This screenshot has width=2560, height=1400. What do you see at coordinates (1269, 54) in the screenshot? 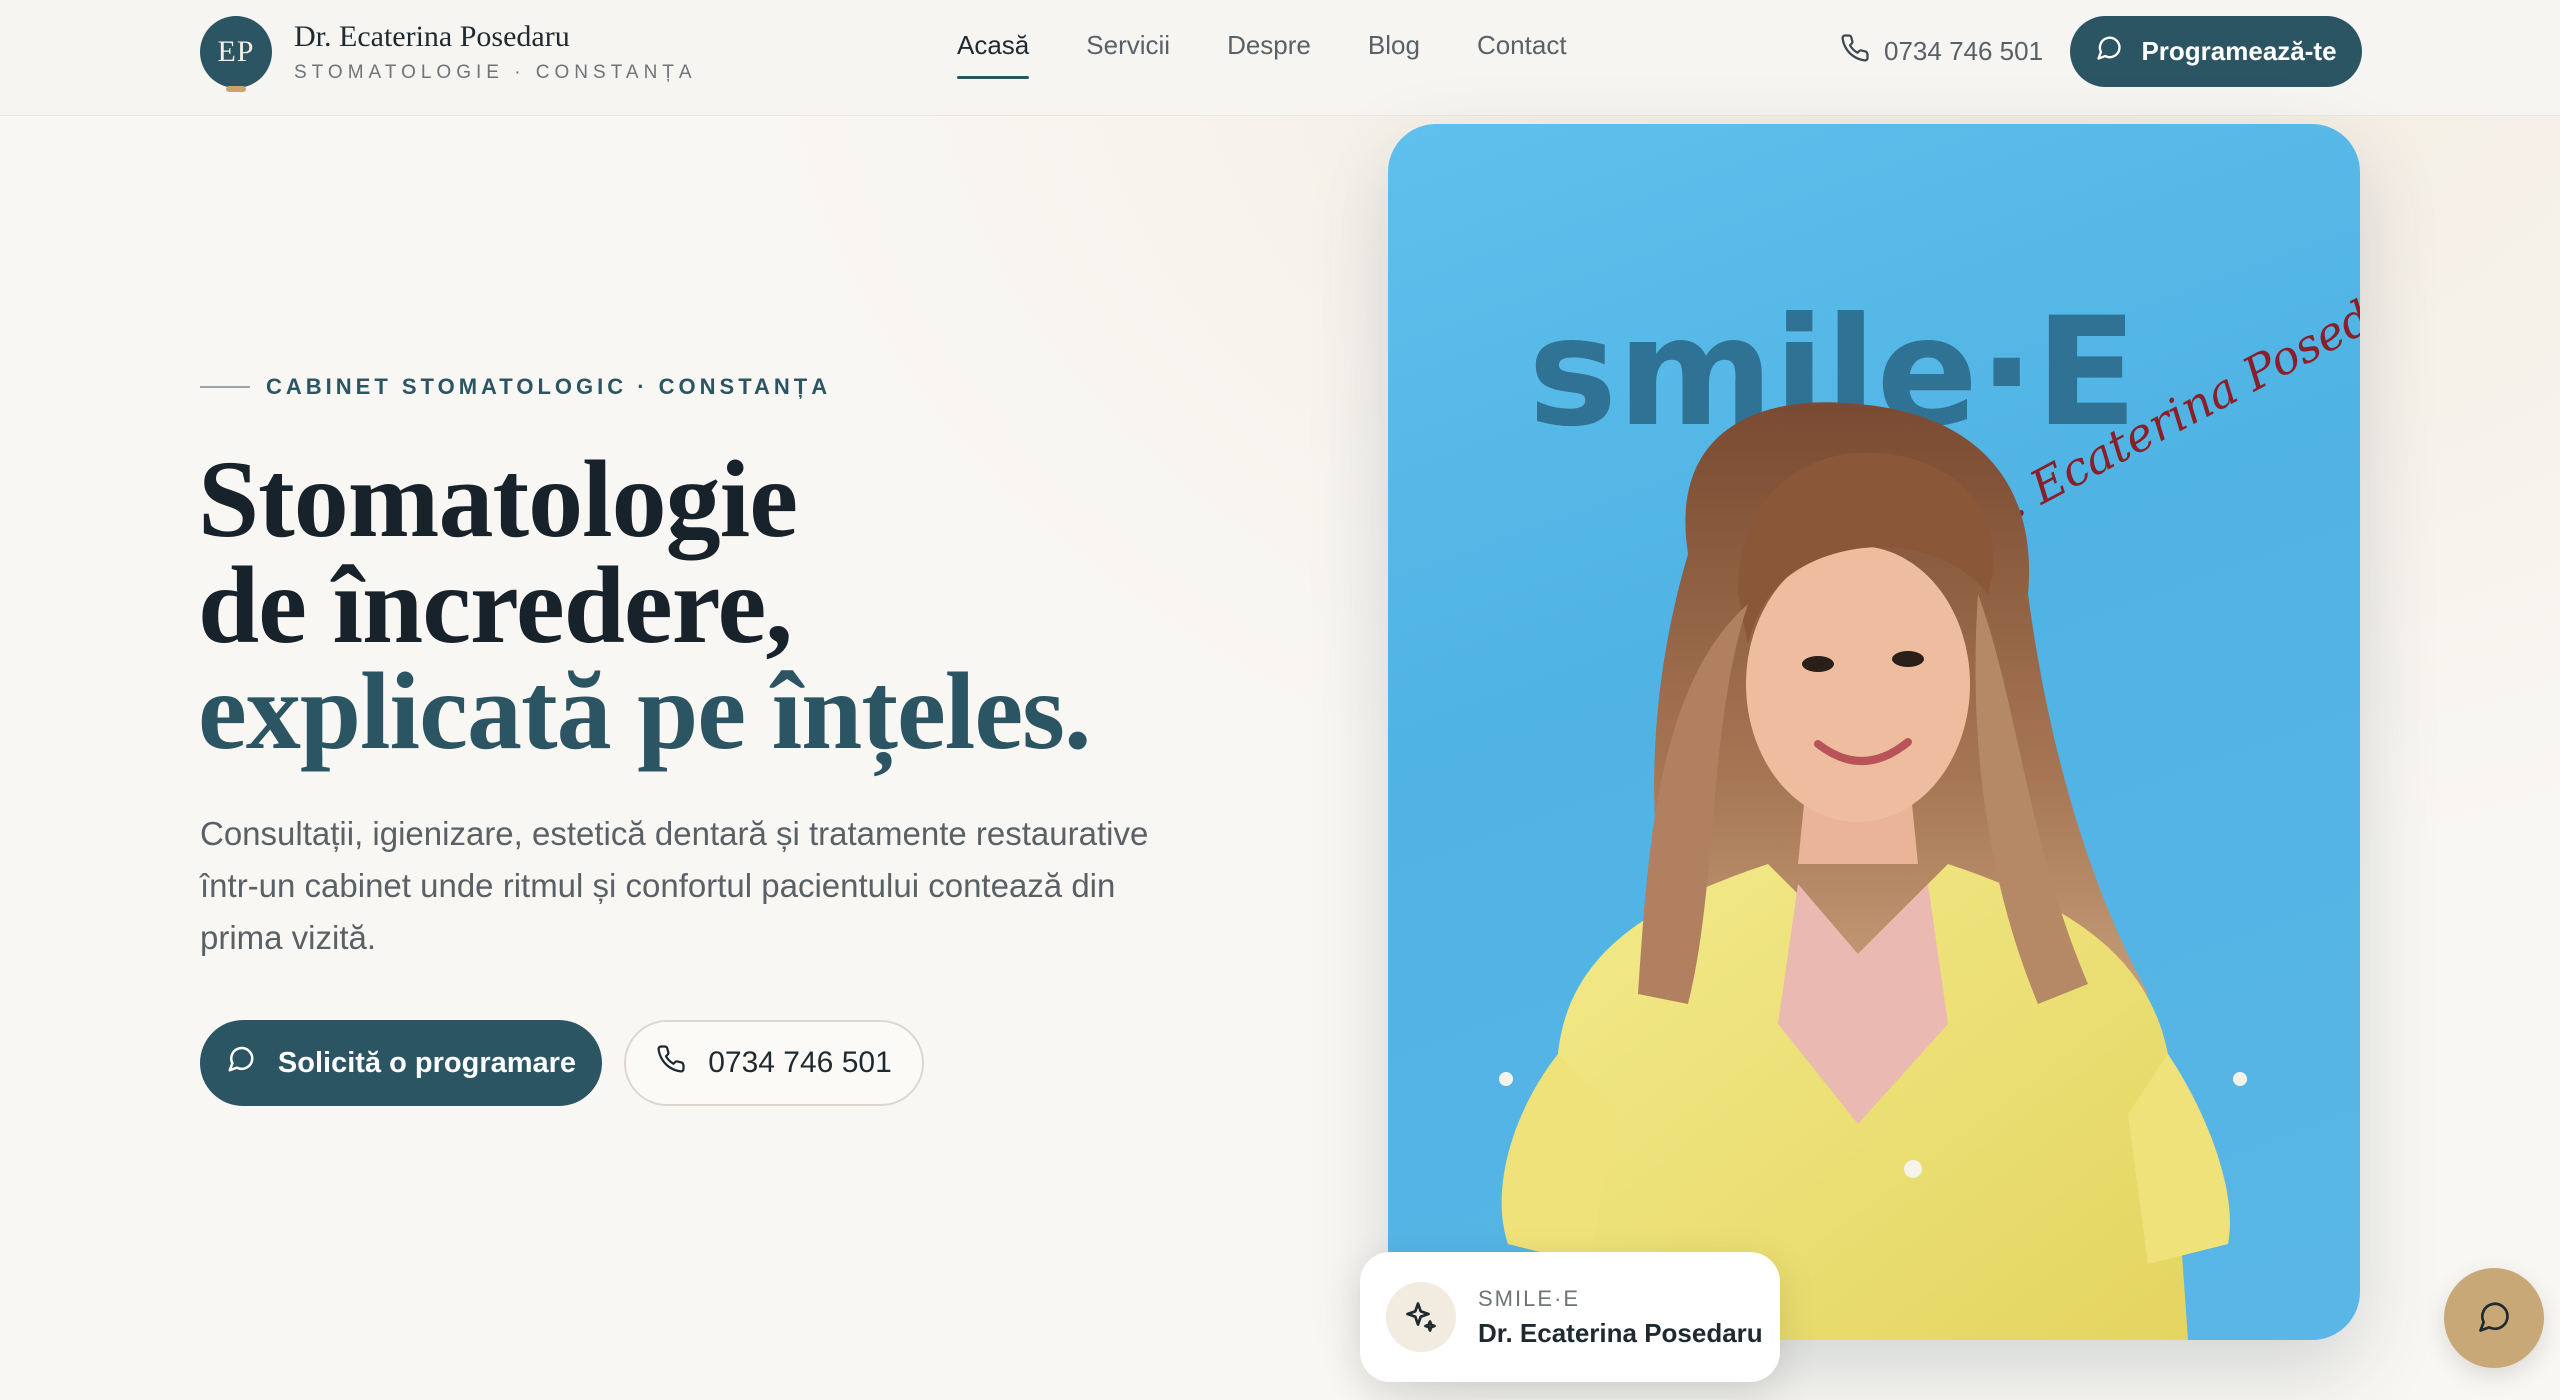
I see `nav-item-despre: Despre` at bounding box center [1269, 54].